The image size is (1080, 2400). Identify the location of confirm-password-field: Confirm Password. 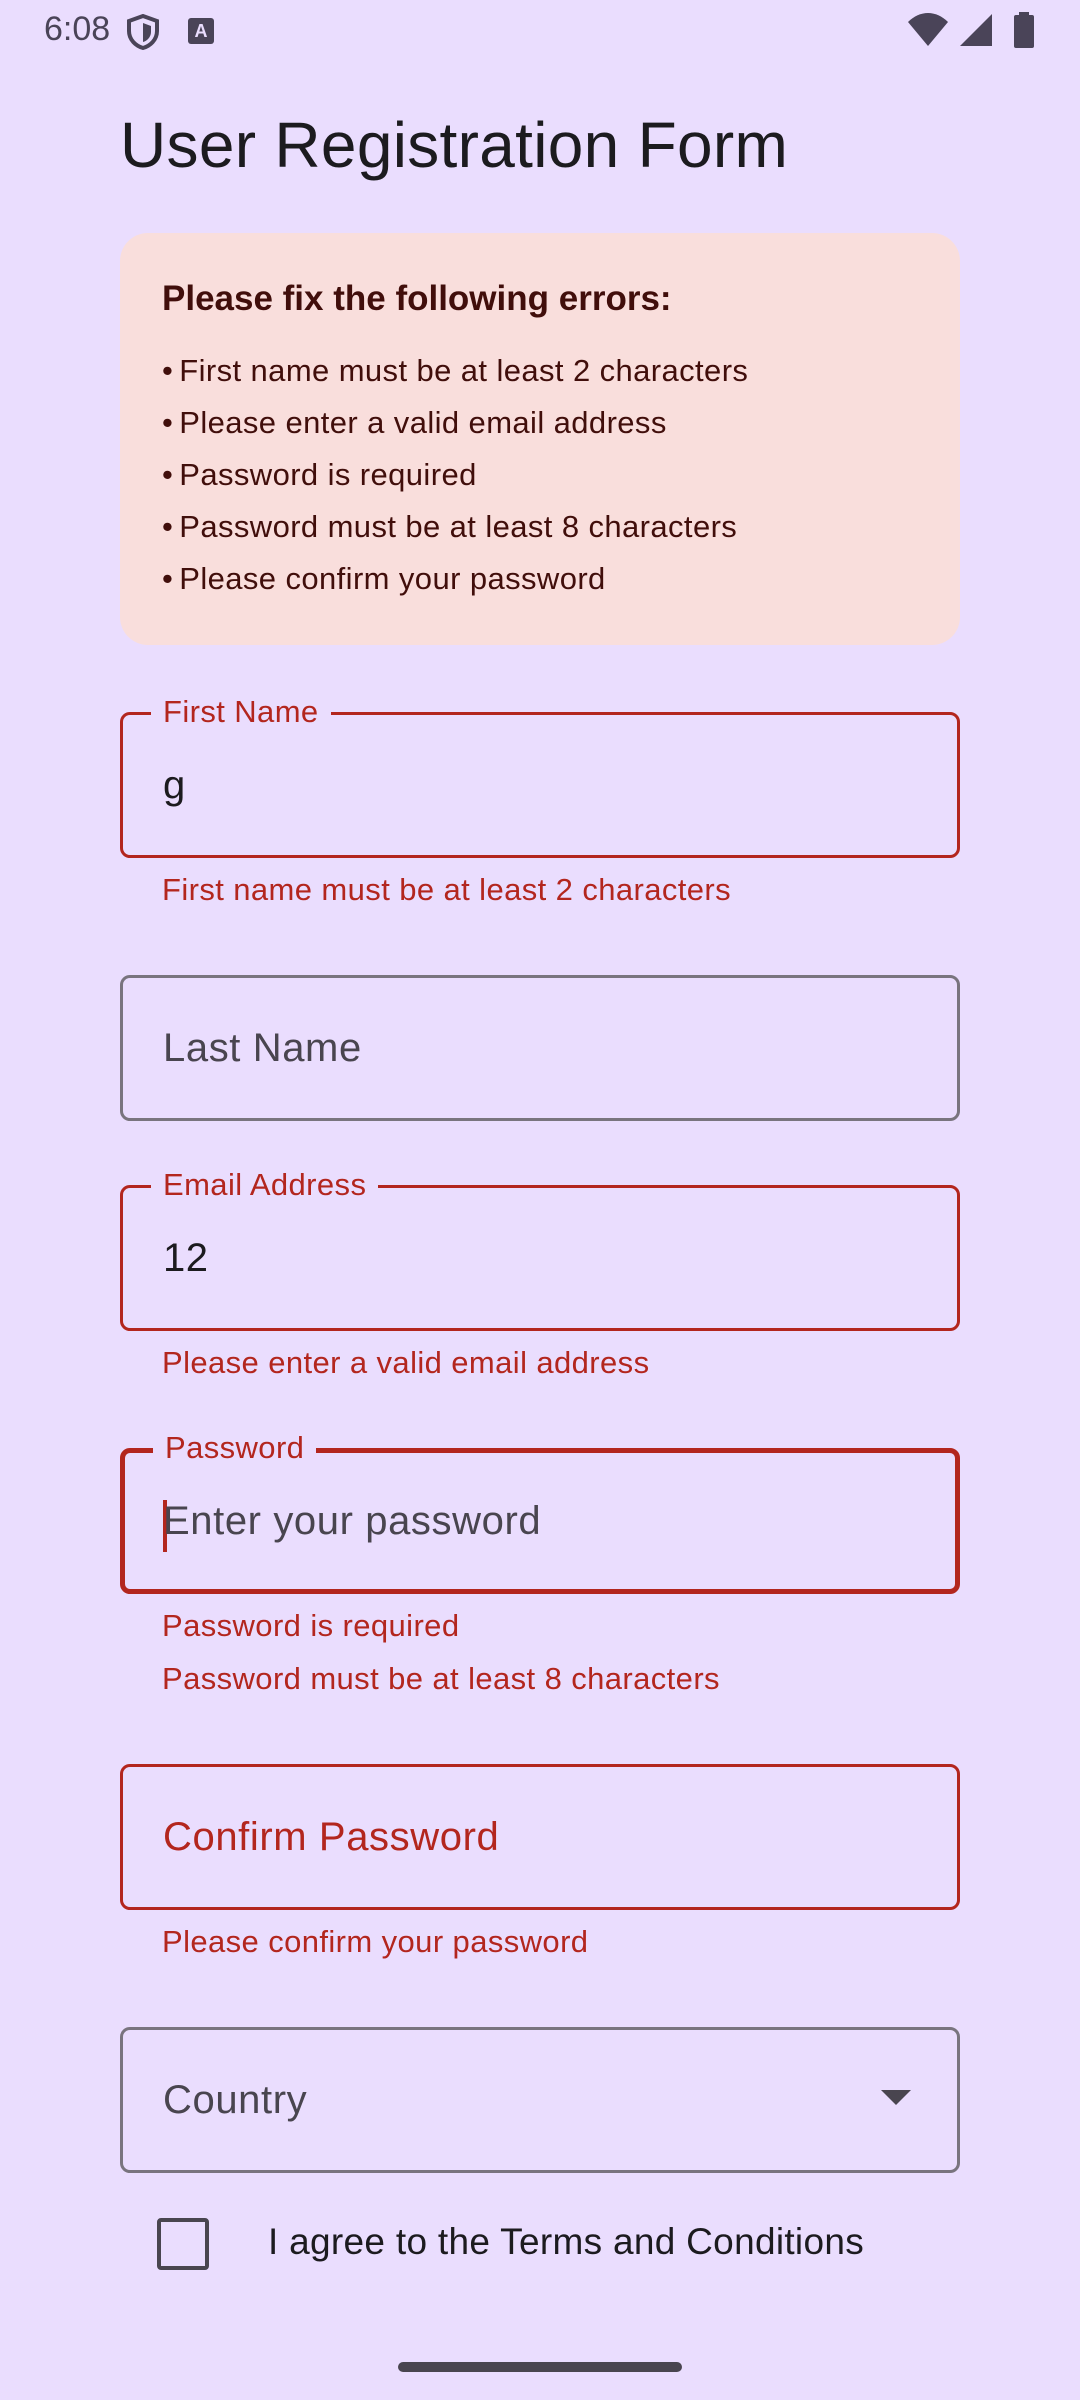
(540, 1837).